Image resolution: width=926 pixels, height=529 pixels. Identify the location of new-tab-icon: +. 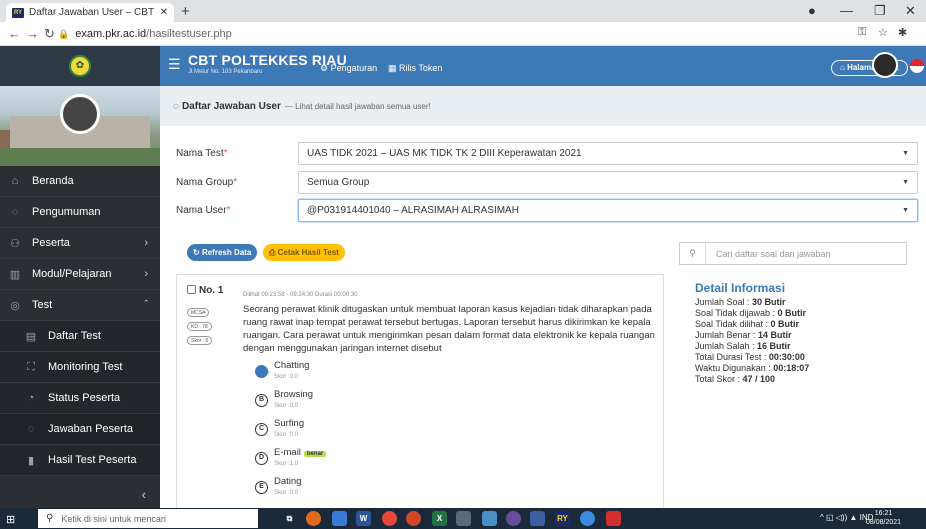
(185, 11).